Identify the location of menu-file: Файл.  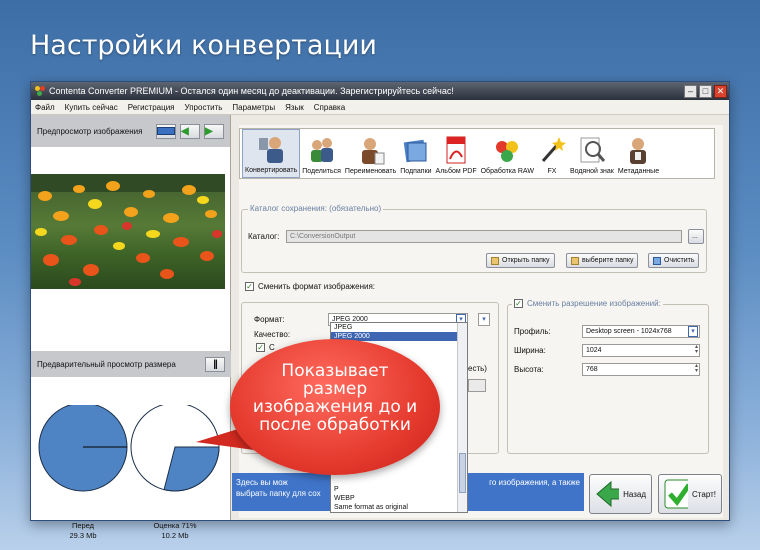
(45, 107).